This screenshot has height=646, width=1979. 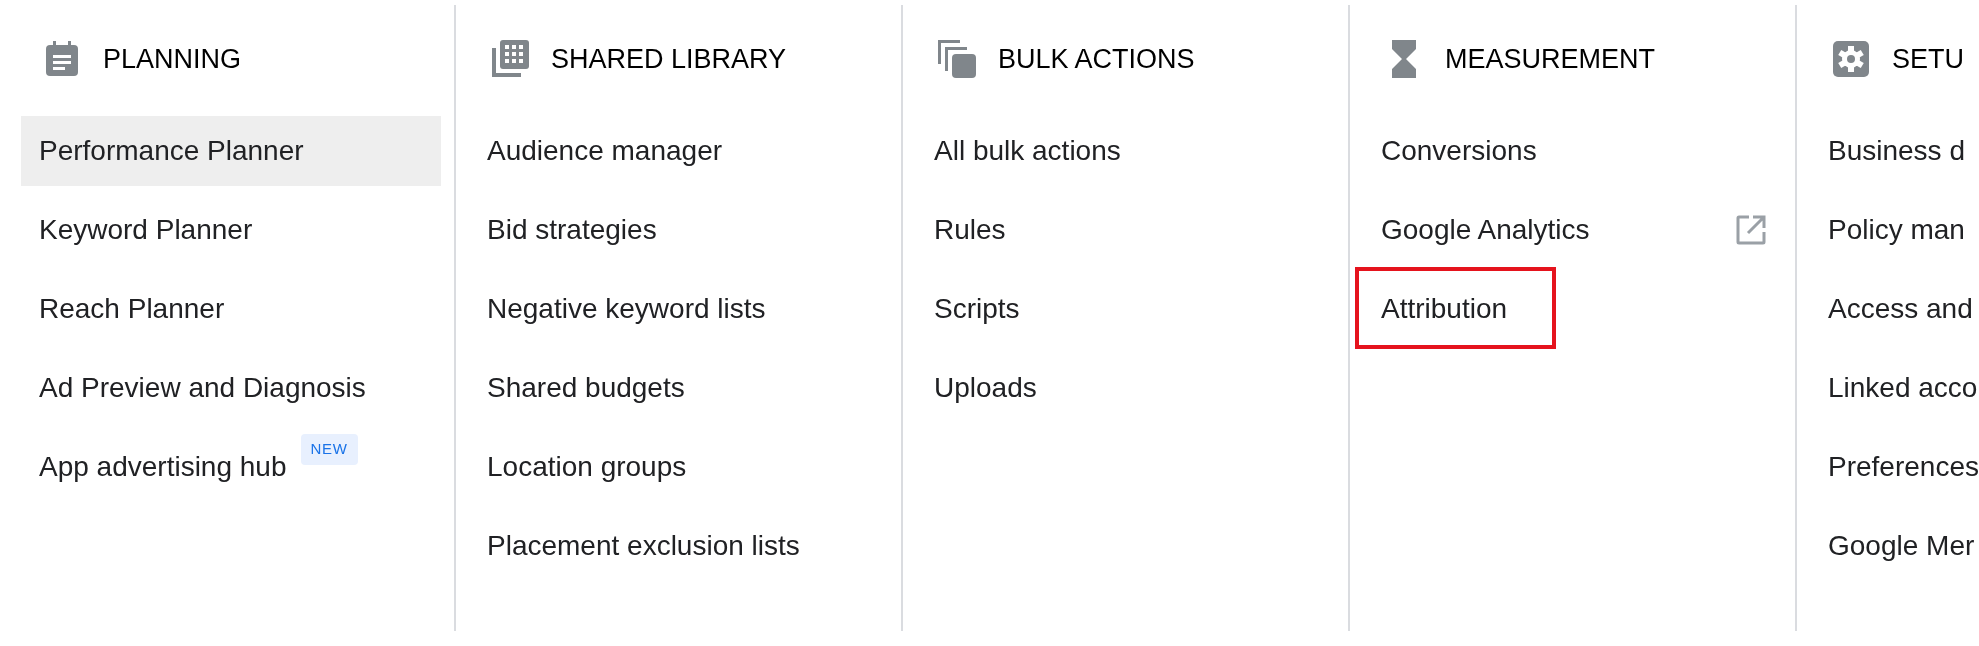 What do you see at coordinates (1096, 59) in the screenshot?
I see `column-heading: BULK ACTIONS` at bounding box center [1096, 59].